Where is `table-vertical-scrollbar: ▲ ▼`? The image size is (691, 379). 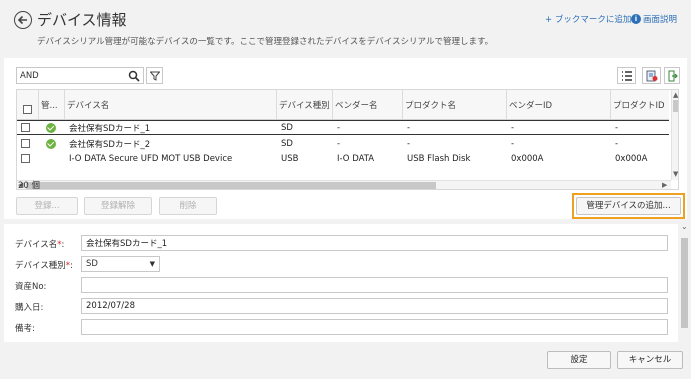
table-vertical-scrollbar: ▲ ▼ is located at coordinates (674, 135).